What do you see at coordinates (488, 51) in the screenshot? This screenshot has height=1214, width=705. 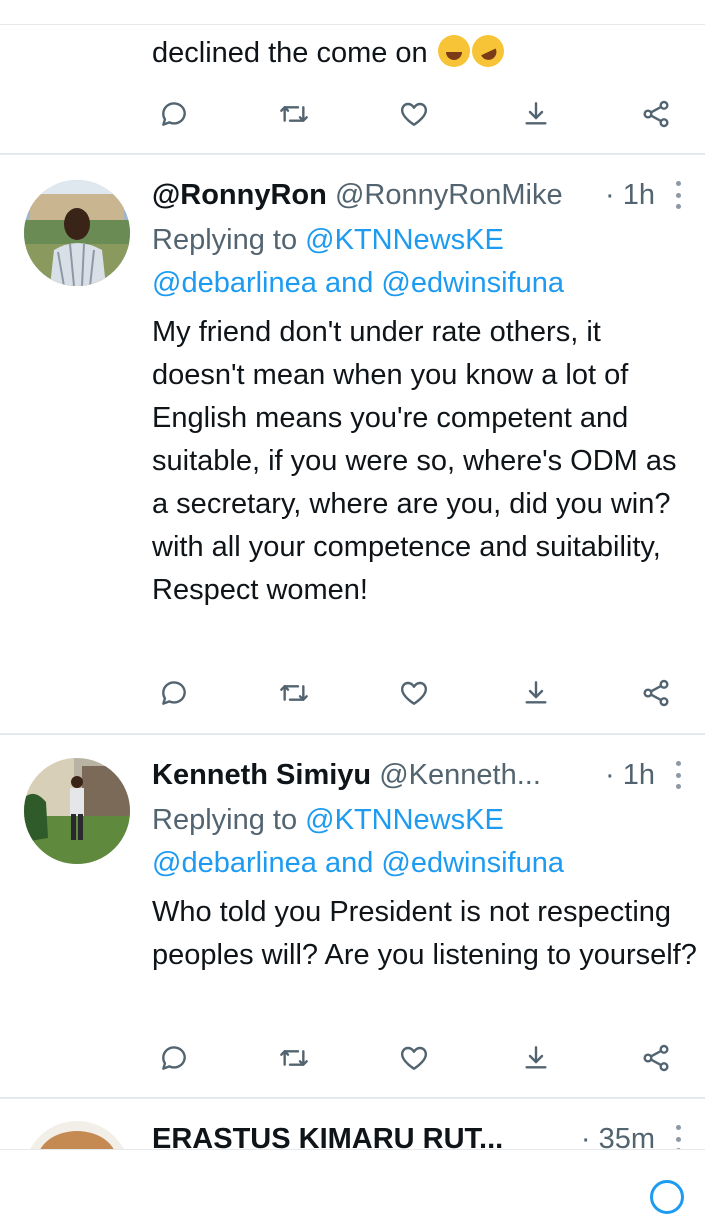 I see `rolling-on-the-floor-laughing-icon` at bounding box center [488, 51].